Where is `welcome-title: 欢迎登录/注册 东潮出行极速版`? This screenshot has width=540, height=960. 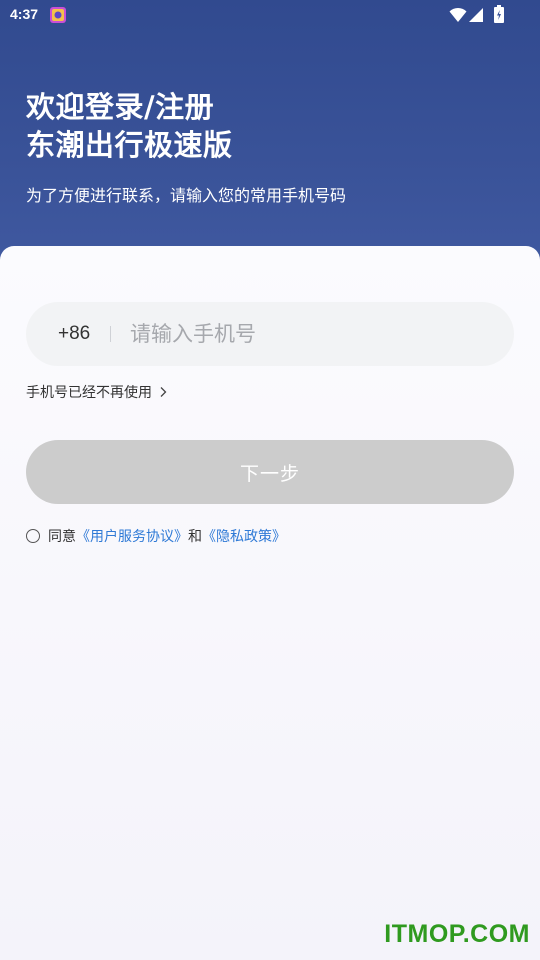
welcome-title: 欢迎登录/注册 东潮出行极速版 is located at coordinates (266, 126).